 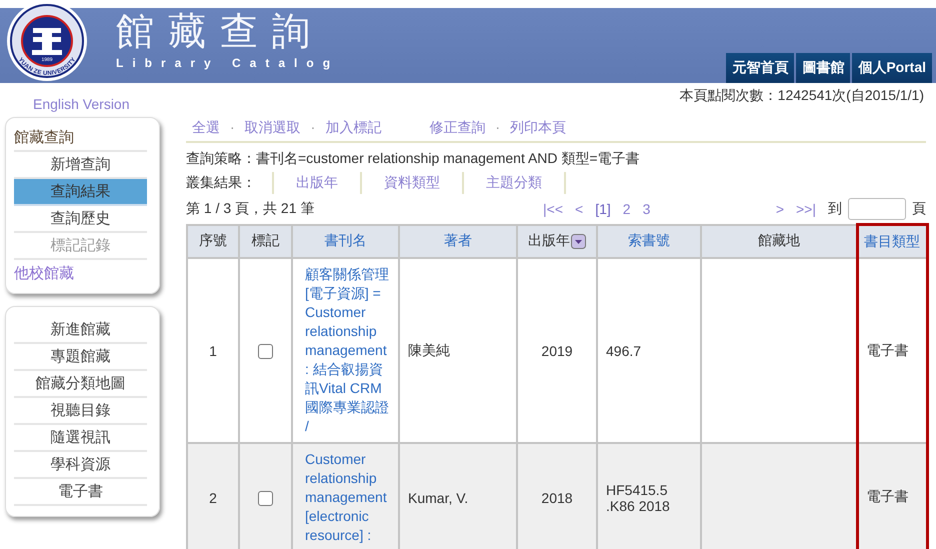 What do you see at coordinates (80, 384) in the screenshot?
I see `sidebar-item: 館藏分類地圖` at bounding box center [80, 384].